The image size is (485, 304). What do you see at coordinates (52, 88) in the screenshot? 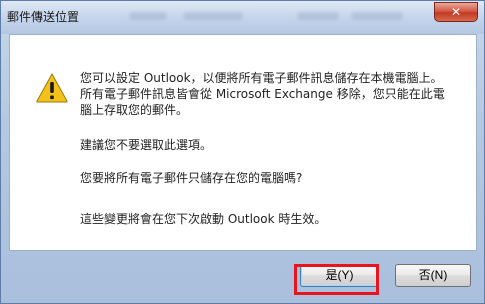
I see `warning-icon` at bounding box center [52, 88].